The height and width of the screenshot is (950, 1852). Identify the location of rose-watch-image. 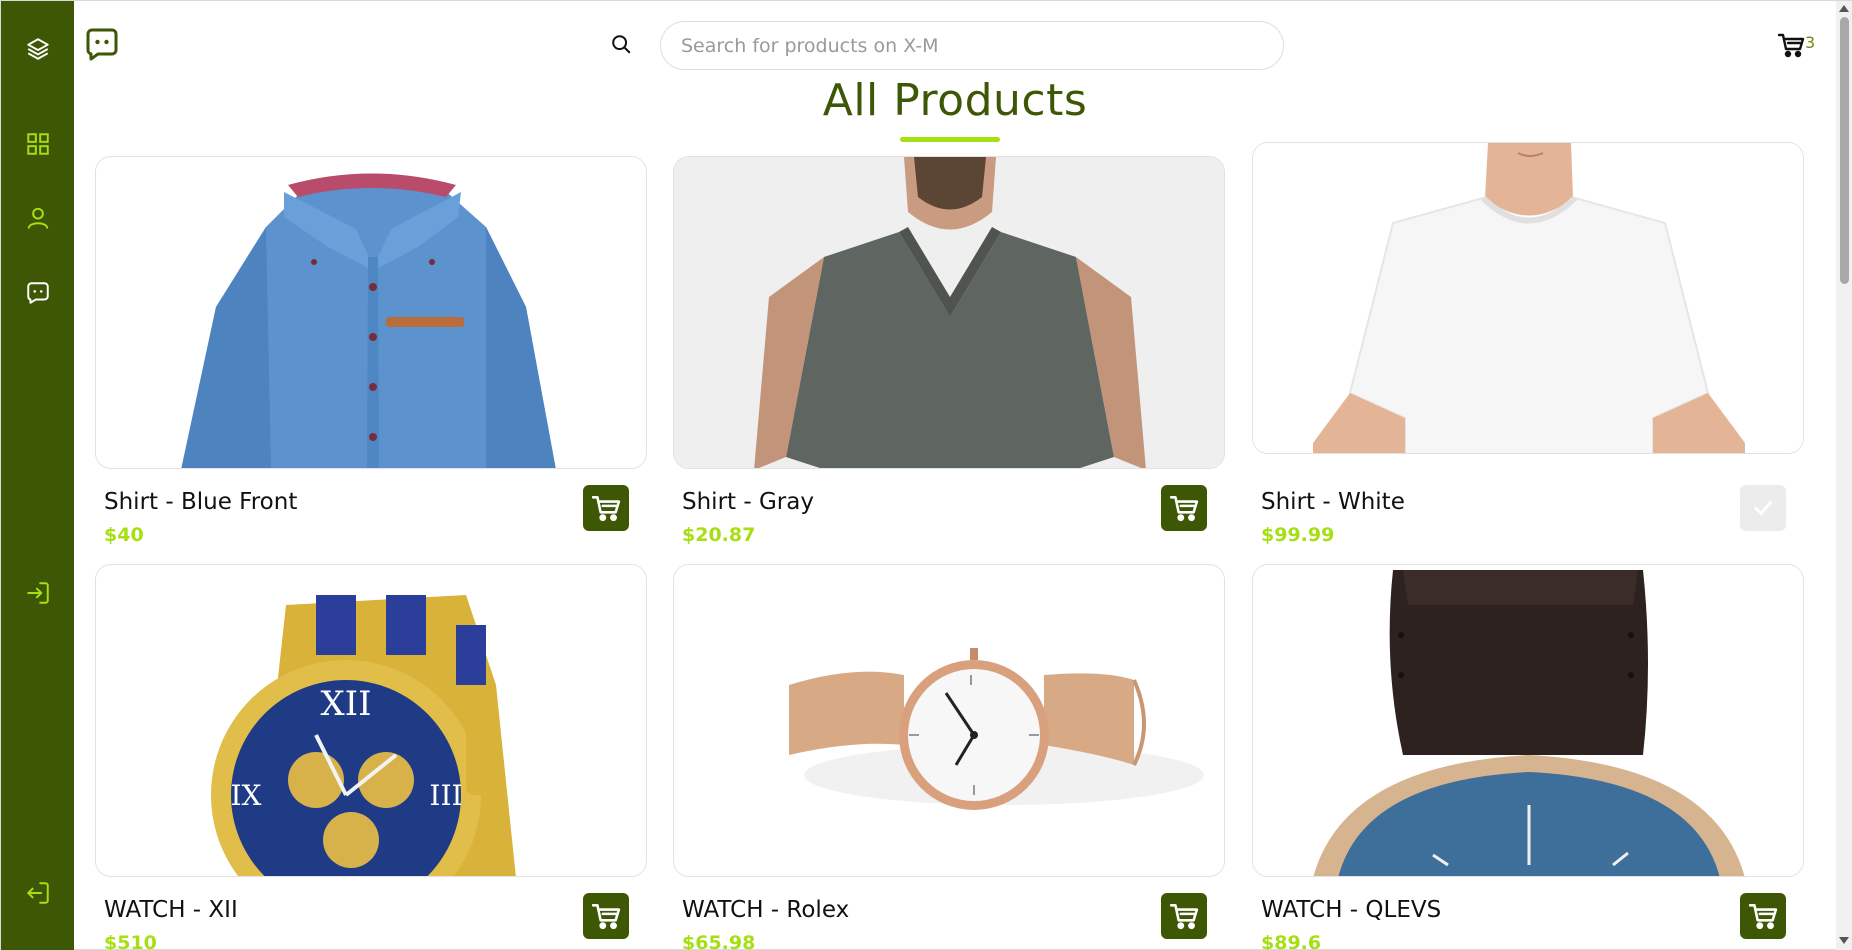
(949, 720).